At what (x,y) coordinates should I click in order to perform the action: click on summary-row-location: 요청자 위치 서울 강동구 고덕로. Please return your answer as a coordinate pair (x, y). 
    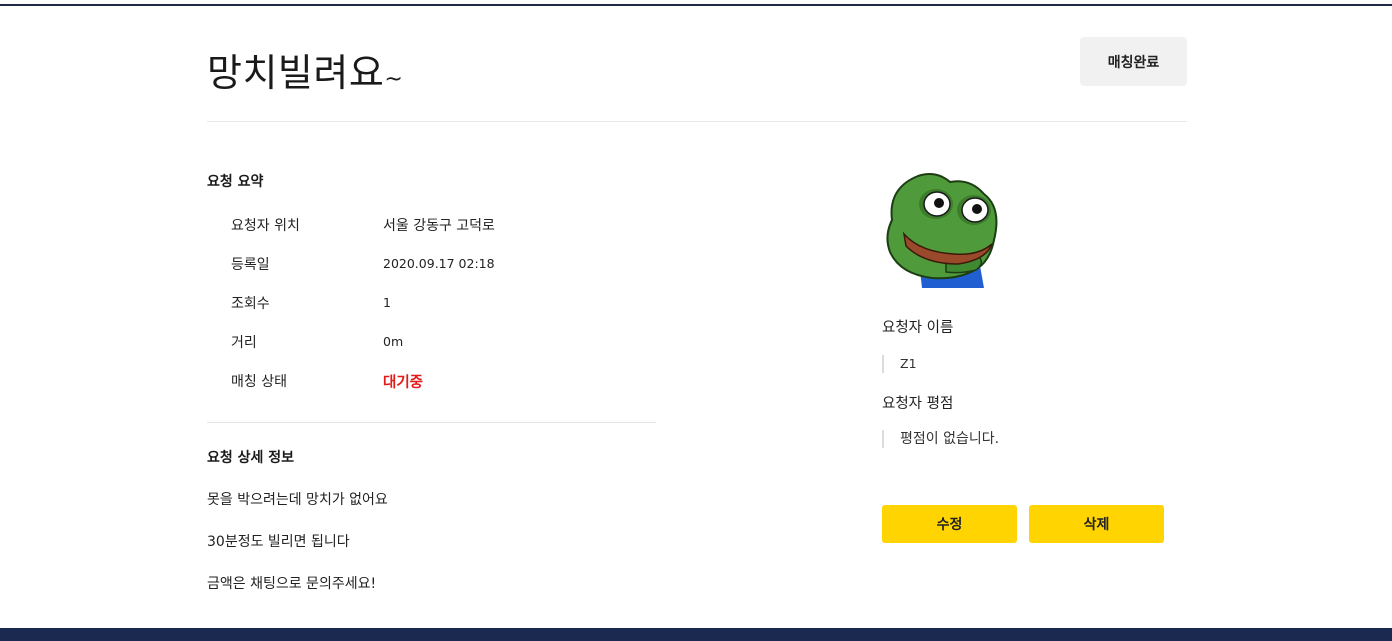
    Looking at the image, I should click on (441, 225).